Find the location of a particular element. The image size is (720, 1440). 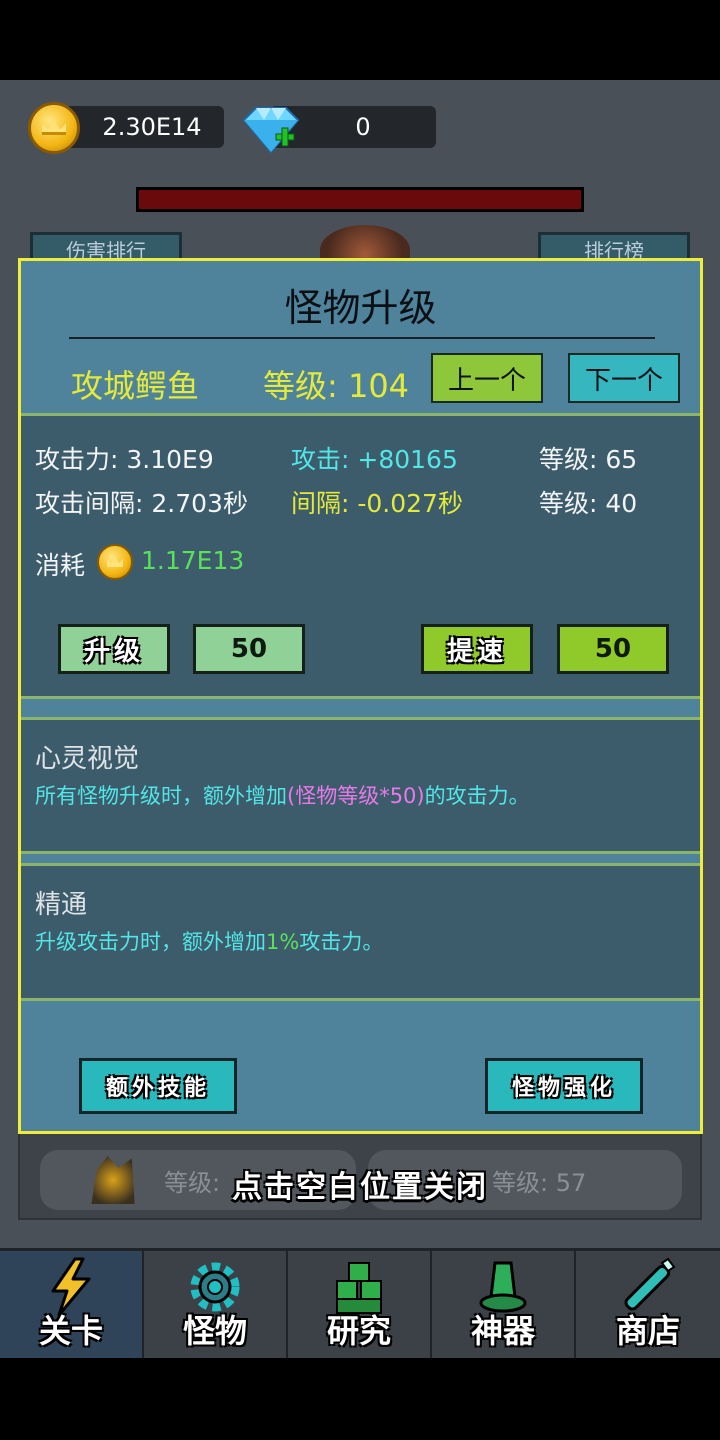

next-monster-button: 下一个 is located at coordinates (624, 378).